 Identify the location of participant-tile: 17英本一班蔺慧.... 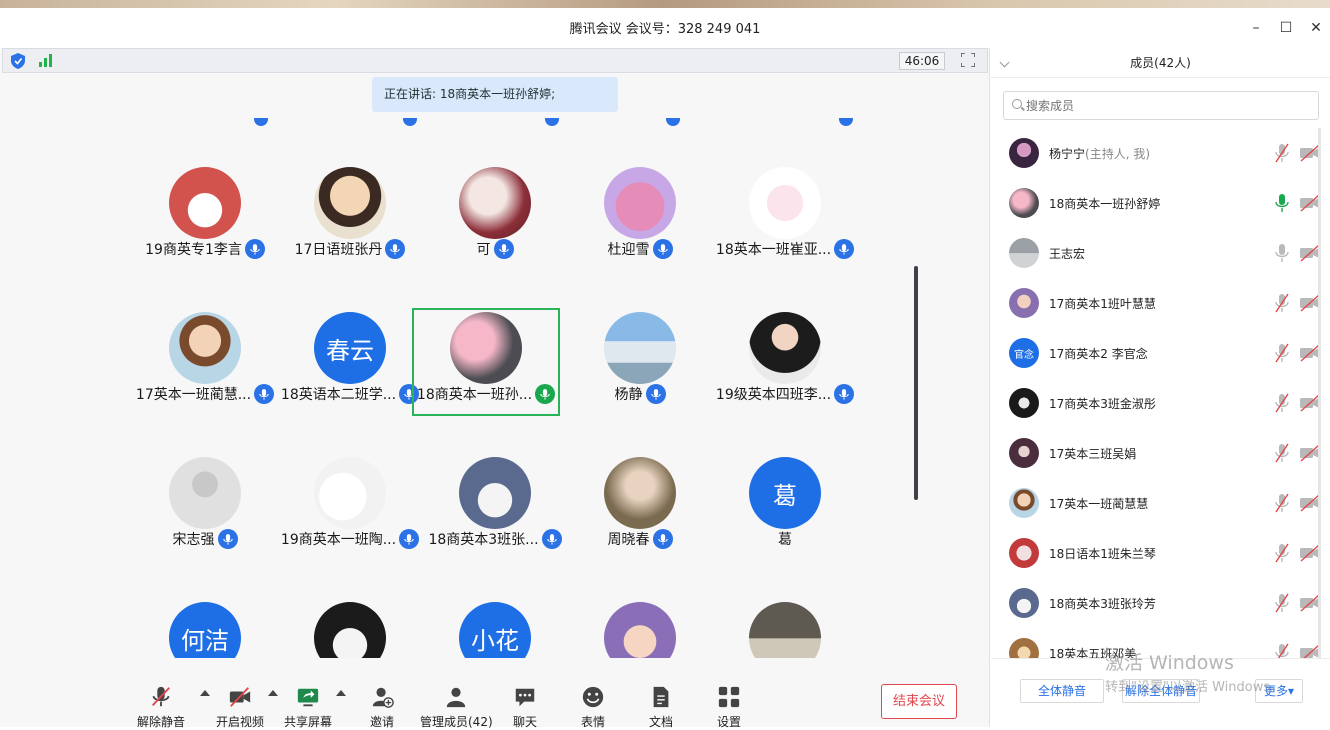
(205, 362).